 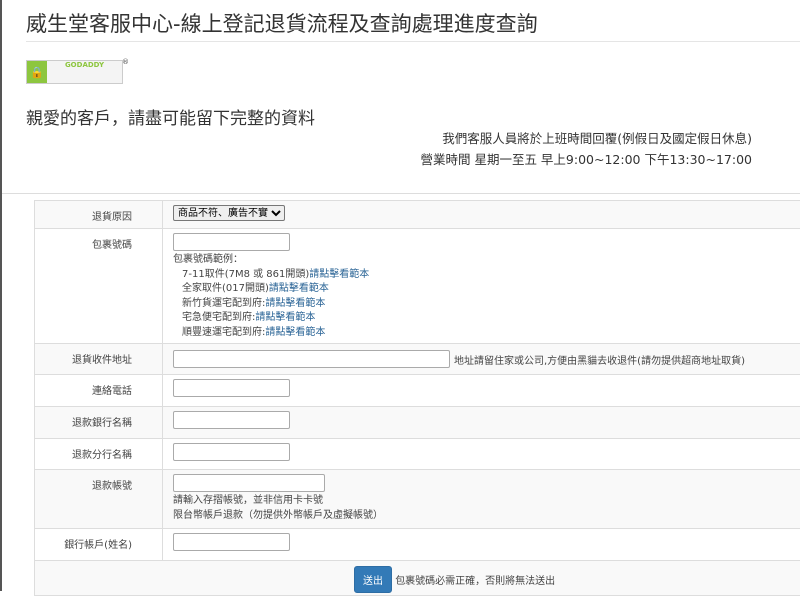 What do you see at coordinates (231, 542) in the screenshot?
I see `account-holder-input` at bounding box center [231, 542].